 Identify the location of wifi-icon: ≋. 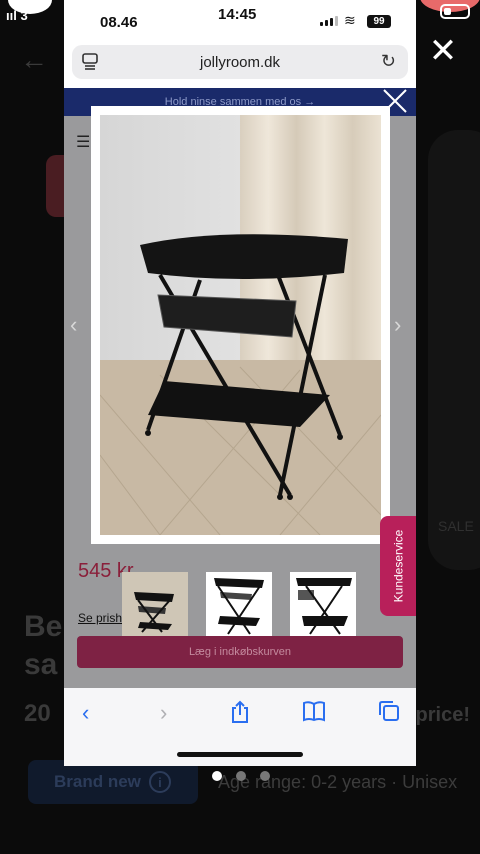
(350, 20).